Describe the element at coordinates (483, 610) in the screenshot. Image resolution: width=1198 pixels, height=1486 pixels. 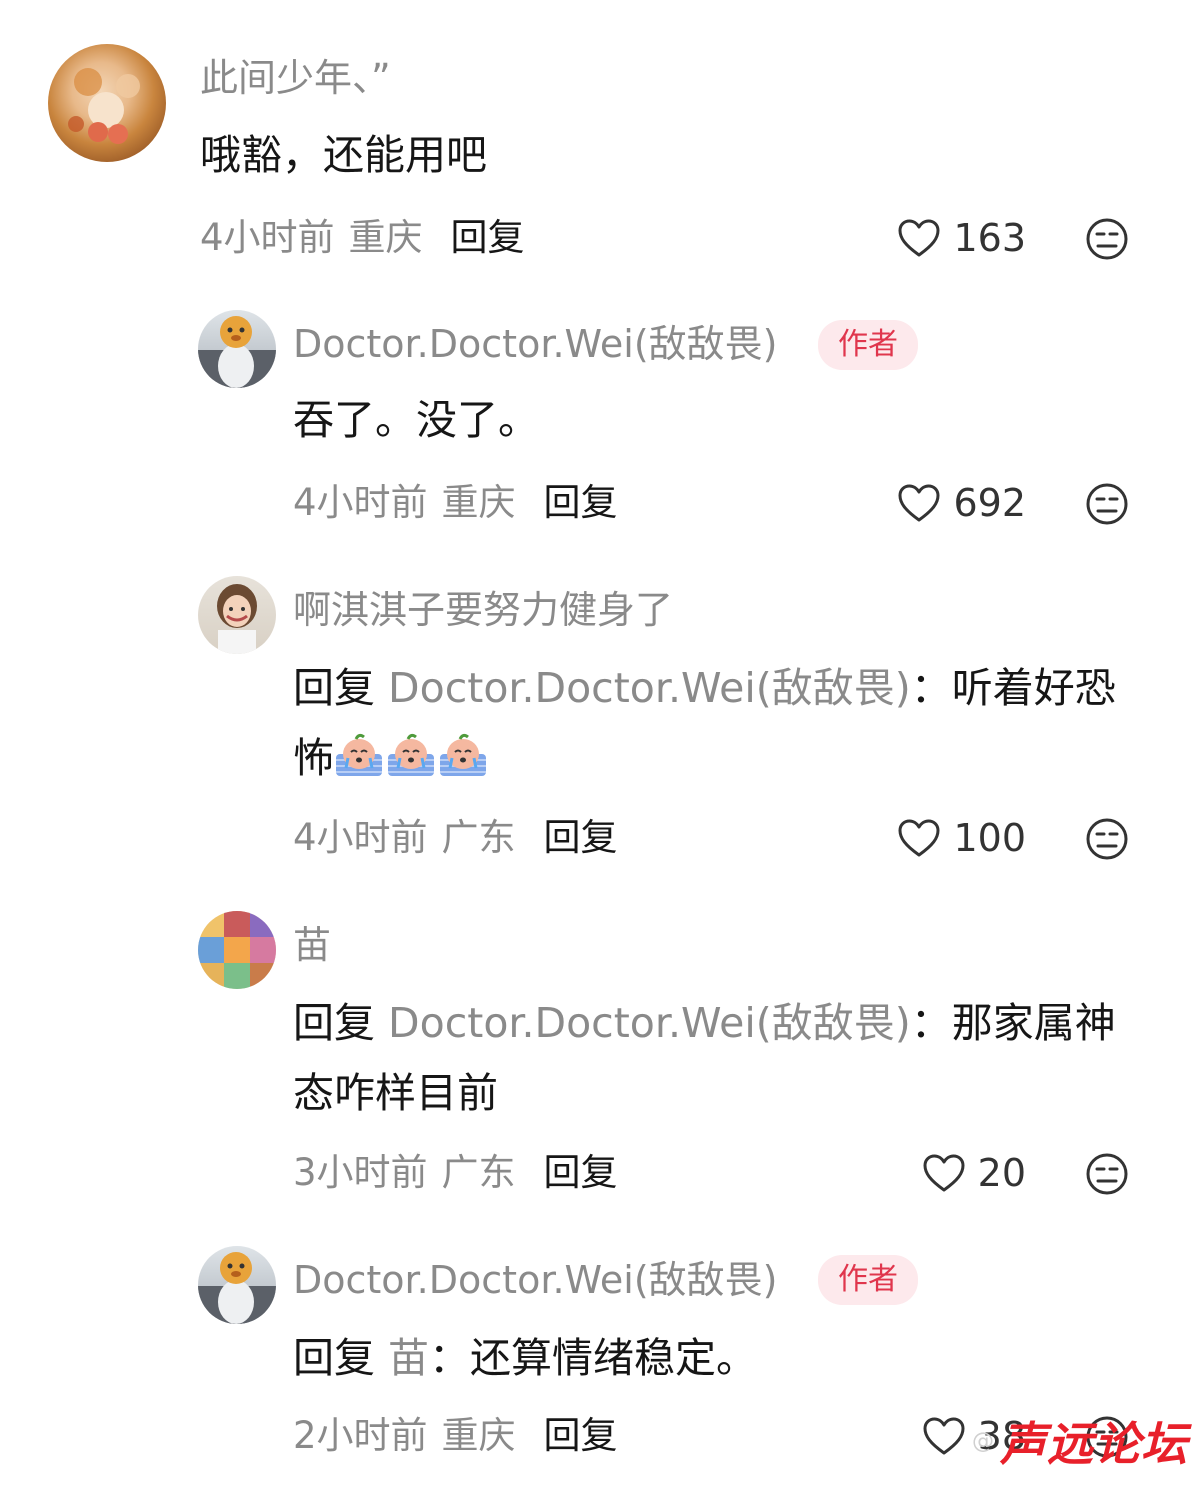
I see `nickname: 啊淇淇子要努力健身了` at that location.